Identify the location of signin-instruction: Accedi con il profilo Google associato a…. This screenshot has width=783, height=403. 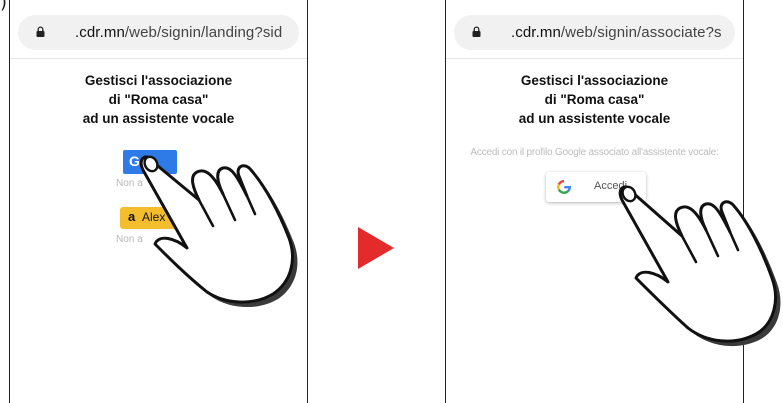
(594, 152).